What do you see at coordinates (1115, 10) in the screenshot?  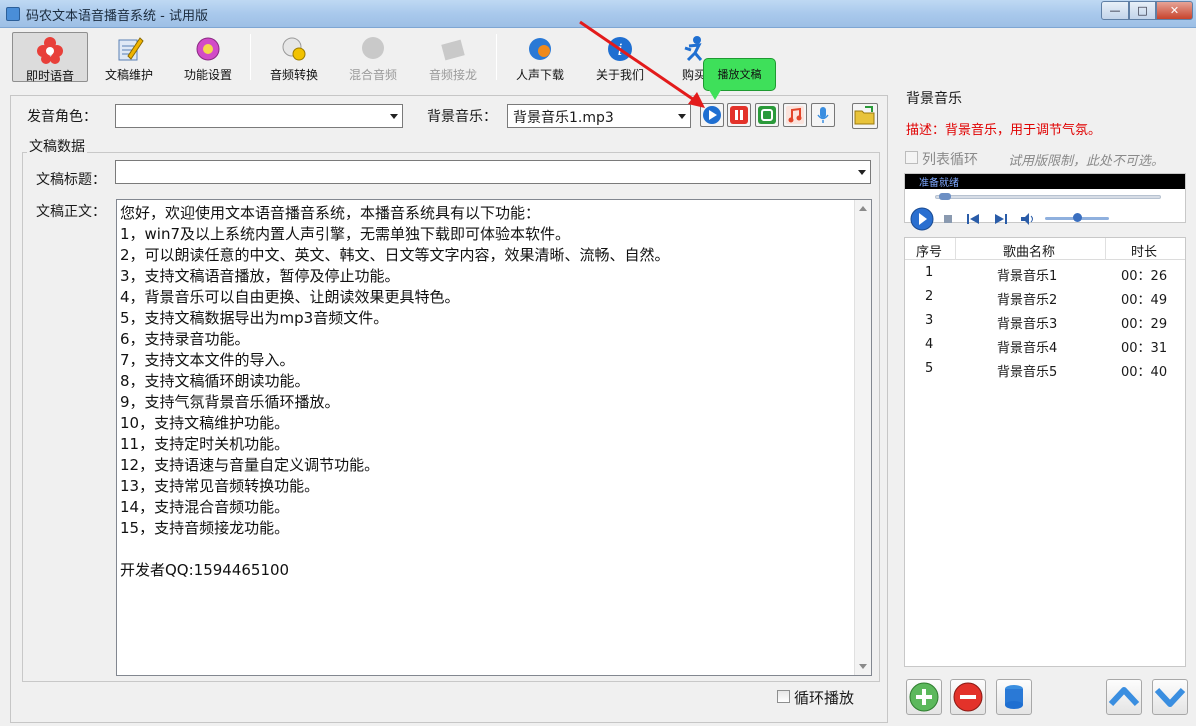 I see `minimize-button: —` at bounding box center [1115, 10].